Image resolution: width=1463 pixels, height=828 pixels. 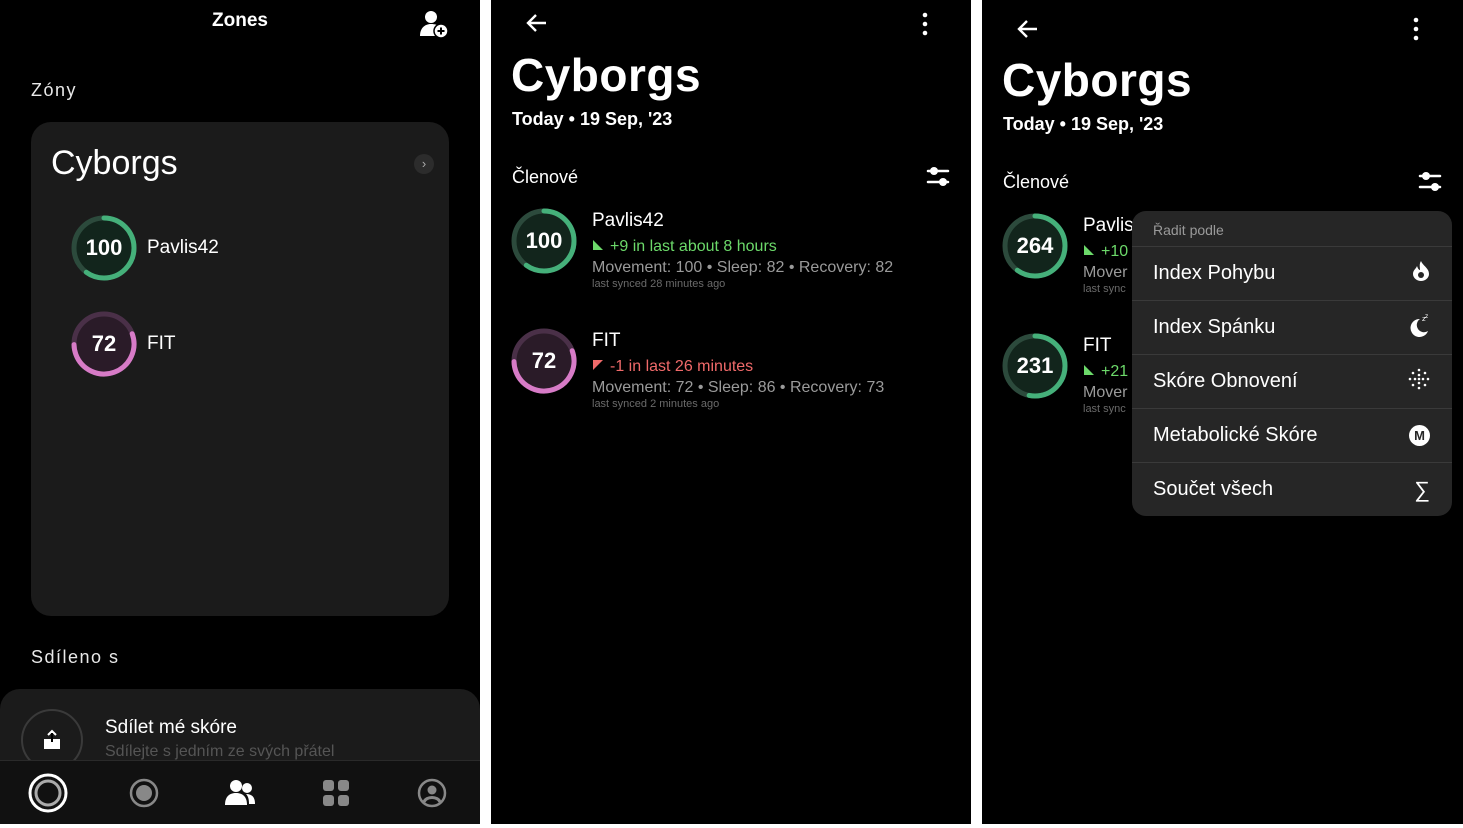 What do you see at coordinates (1188, 230) in the screenshot?
I see `sort-menu-heading: Řadit podle` at bounding box center [1188, 230].